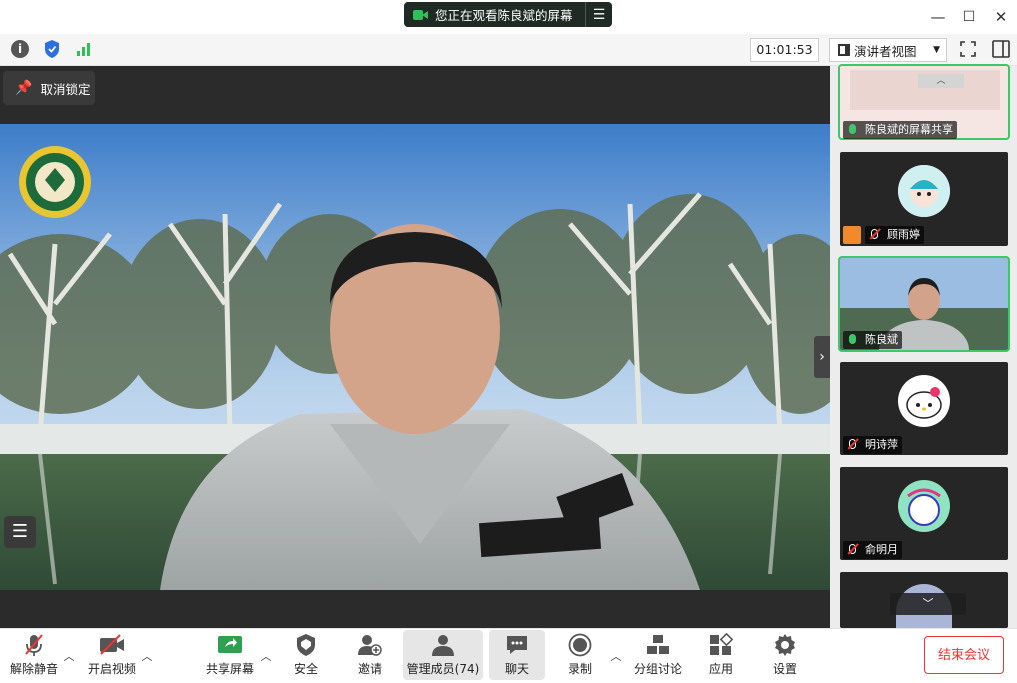 The height and width of the screenshot is (683, 1017). I want to click on chevron-right-icon: ›, so click(822, 357).